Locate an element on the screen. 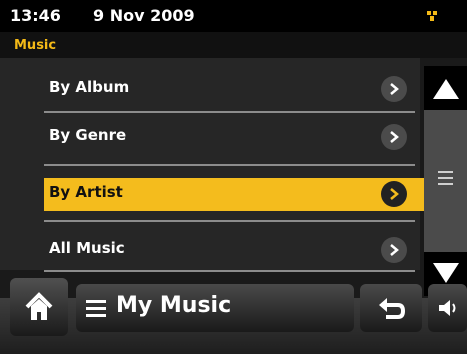 This screenshot has width=467, height=354. section-title: Music is located at coordinates (35, 45).